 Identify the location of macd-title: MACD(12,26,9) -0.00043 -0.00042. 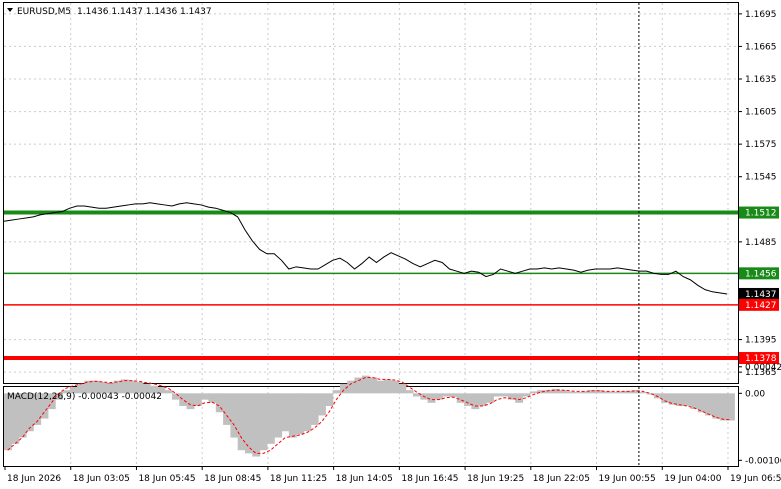
(84, 397).